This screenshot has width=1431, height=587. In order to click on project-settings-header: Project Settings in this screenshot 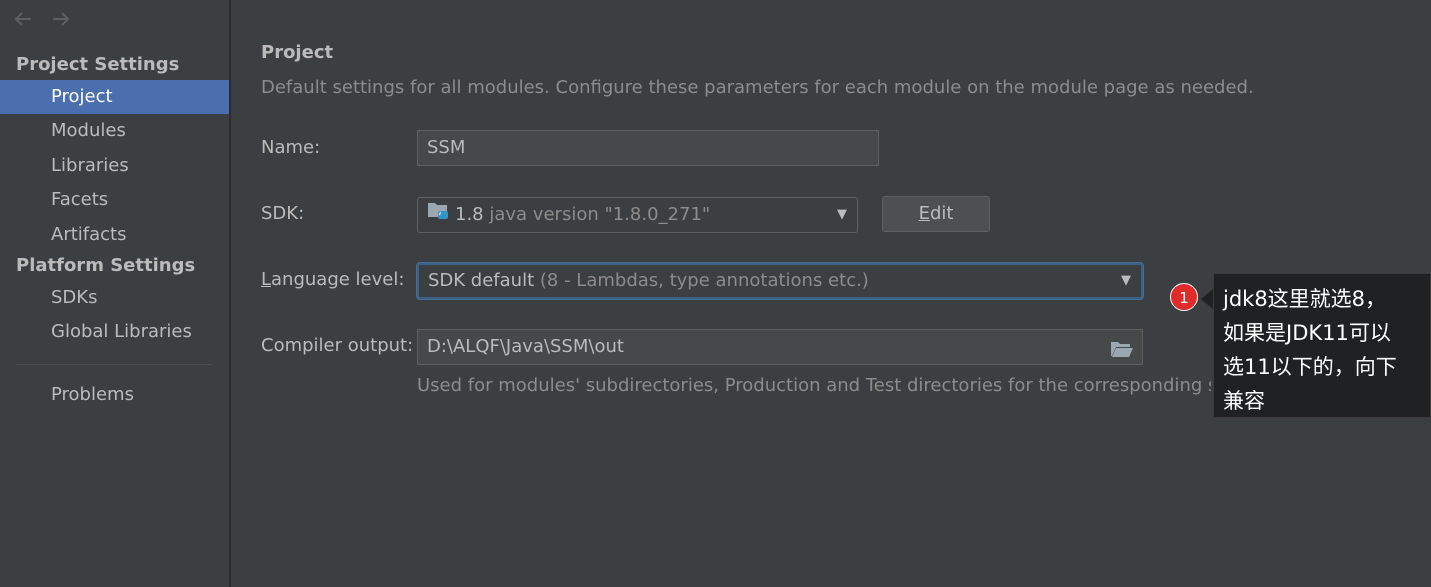, I will do `click(98, 64)`.